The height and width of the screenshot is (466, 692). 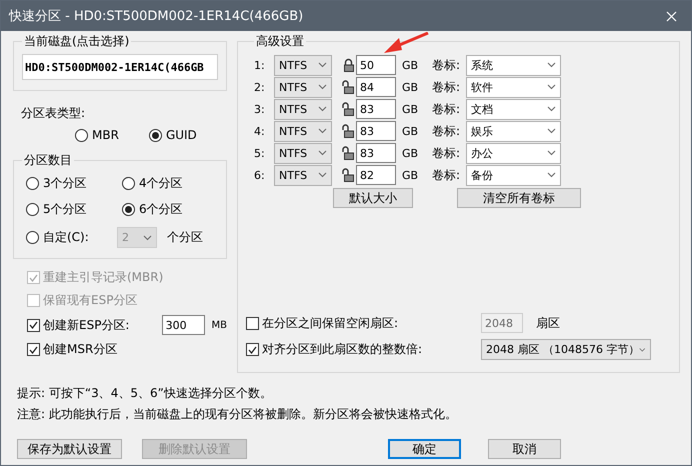 I want to click on group-title: 当前磁盘(点击选择), so click(x=76, y=41).